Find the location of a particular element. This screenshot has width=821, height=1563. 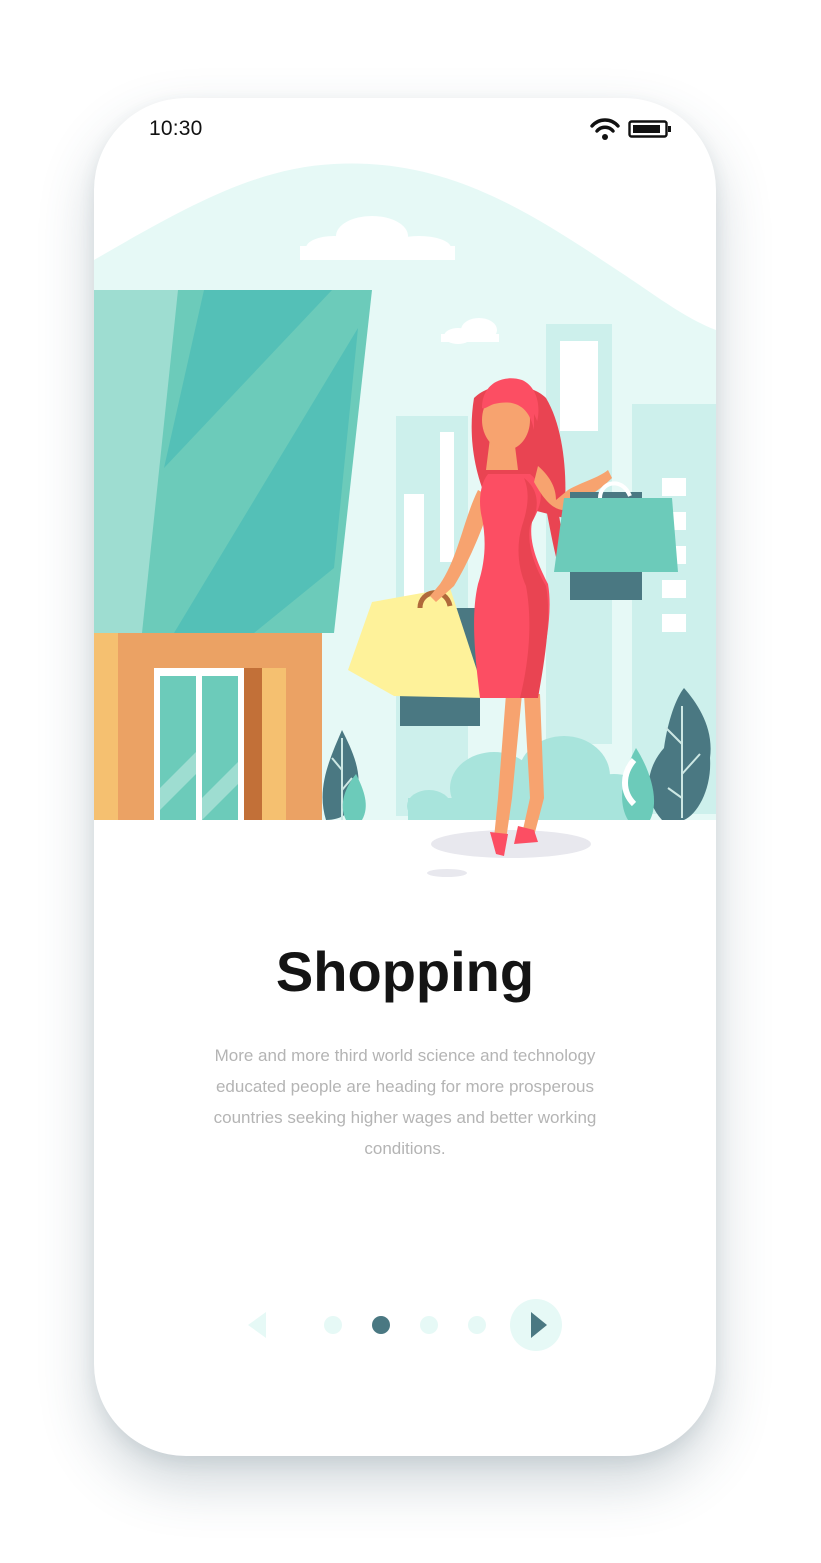

battery-icon is located at coordinates (649, 129).